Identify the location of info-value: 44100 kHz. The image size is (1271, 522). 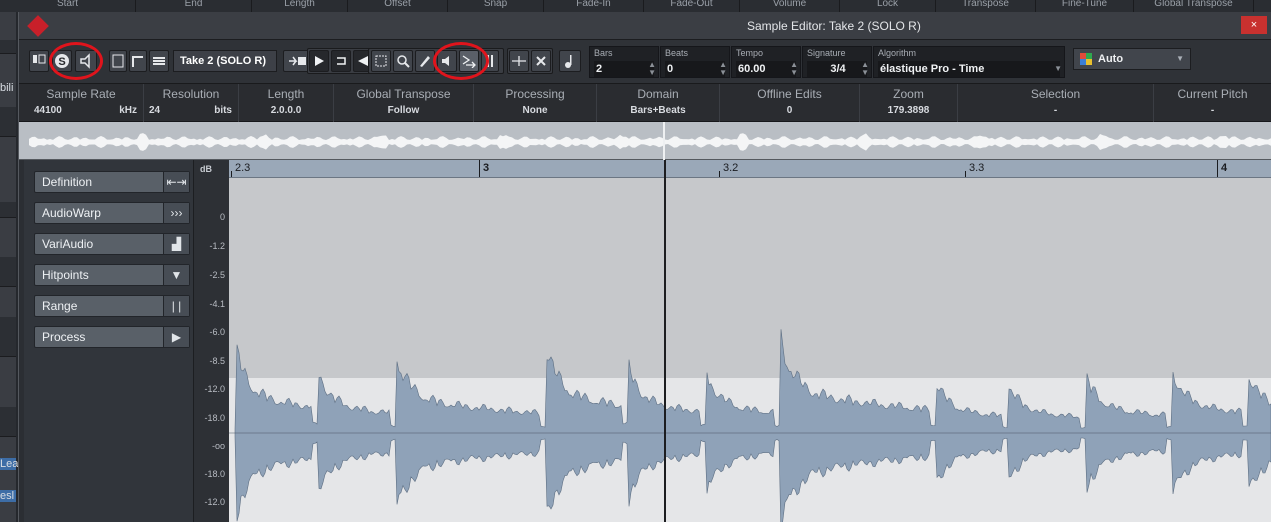
(81, 110).